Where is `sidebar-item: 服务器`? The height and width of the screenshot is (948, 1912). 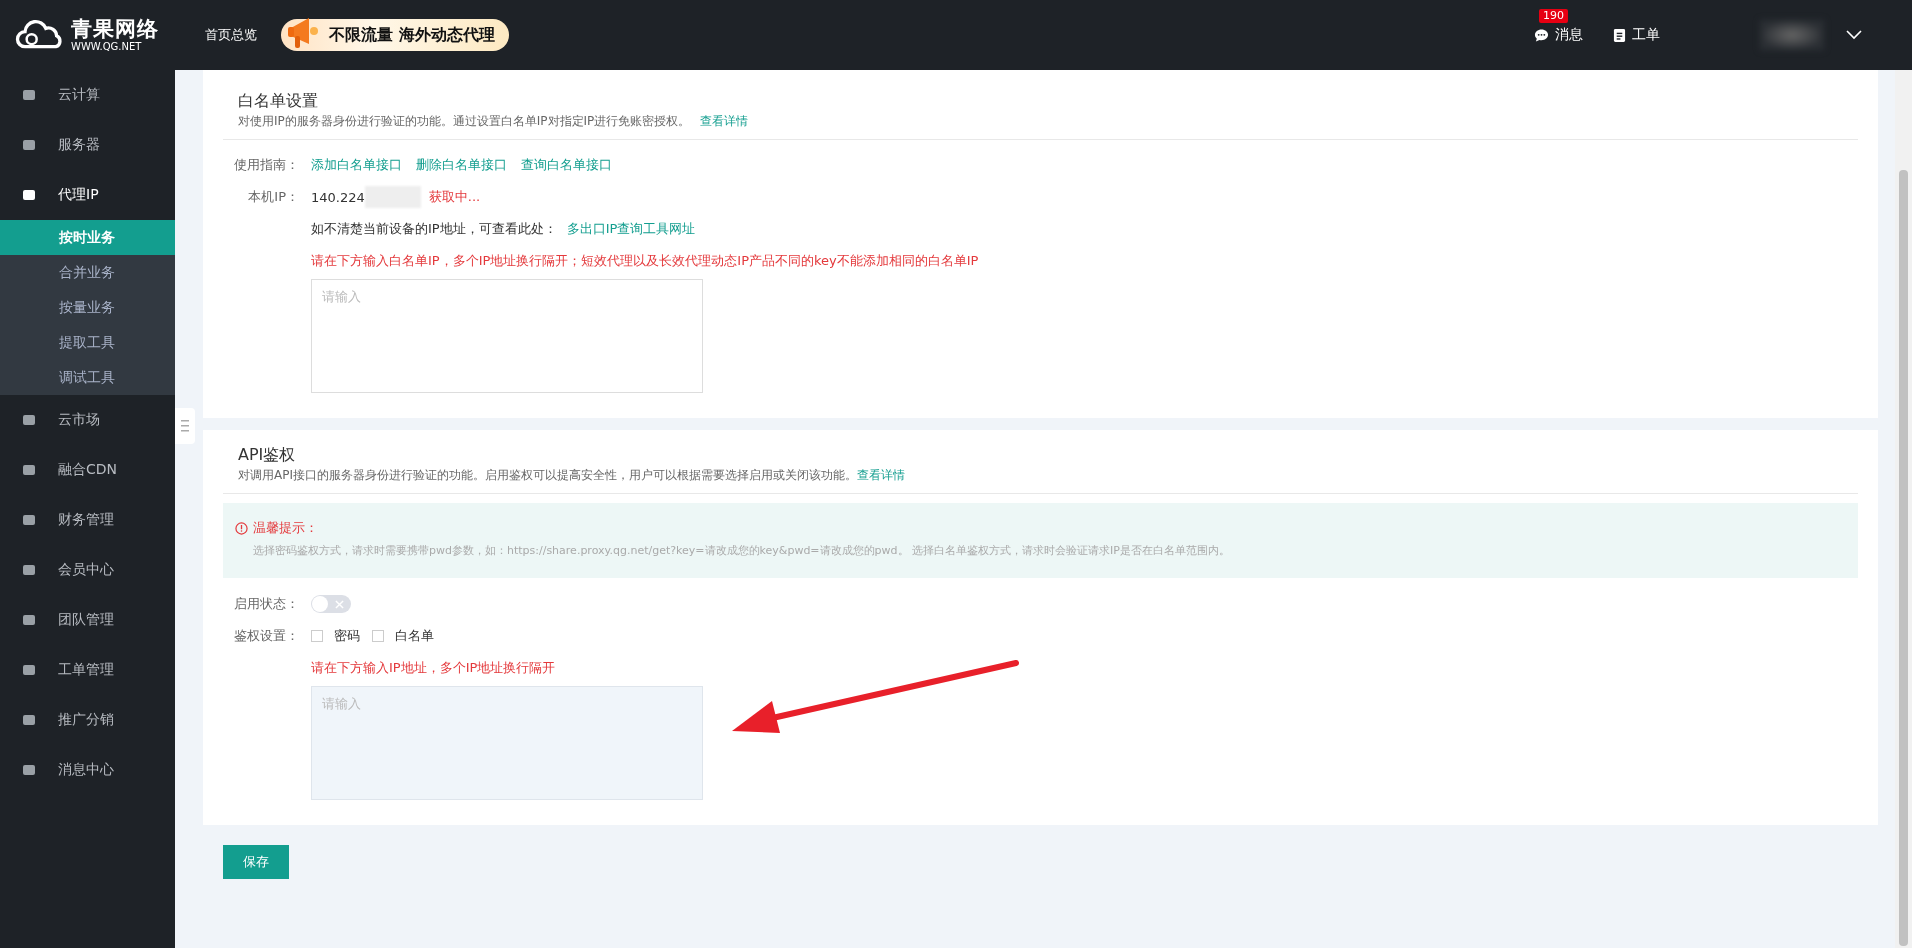
sidebar-item: 服务器 is located at coordinates (87, 145).